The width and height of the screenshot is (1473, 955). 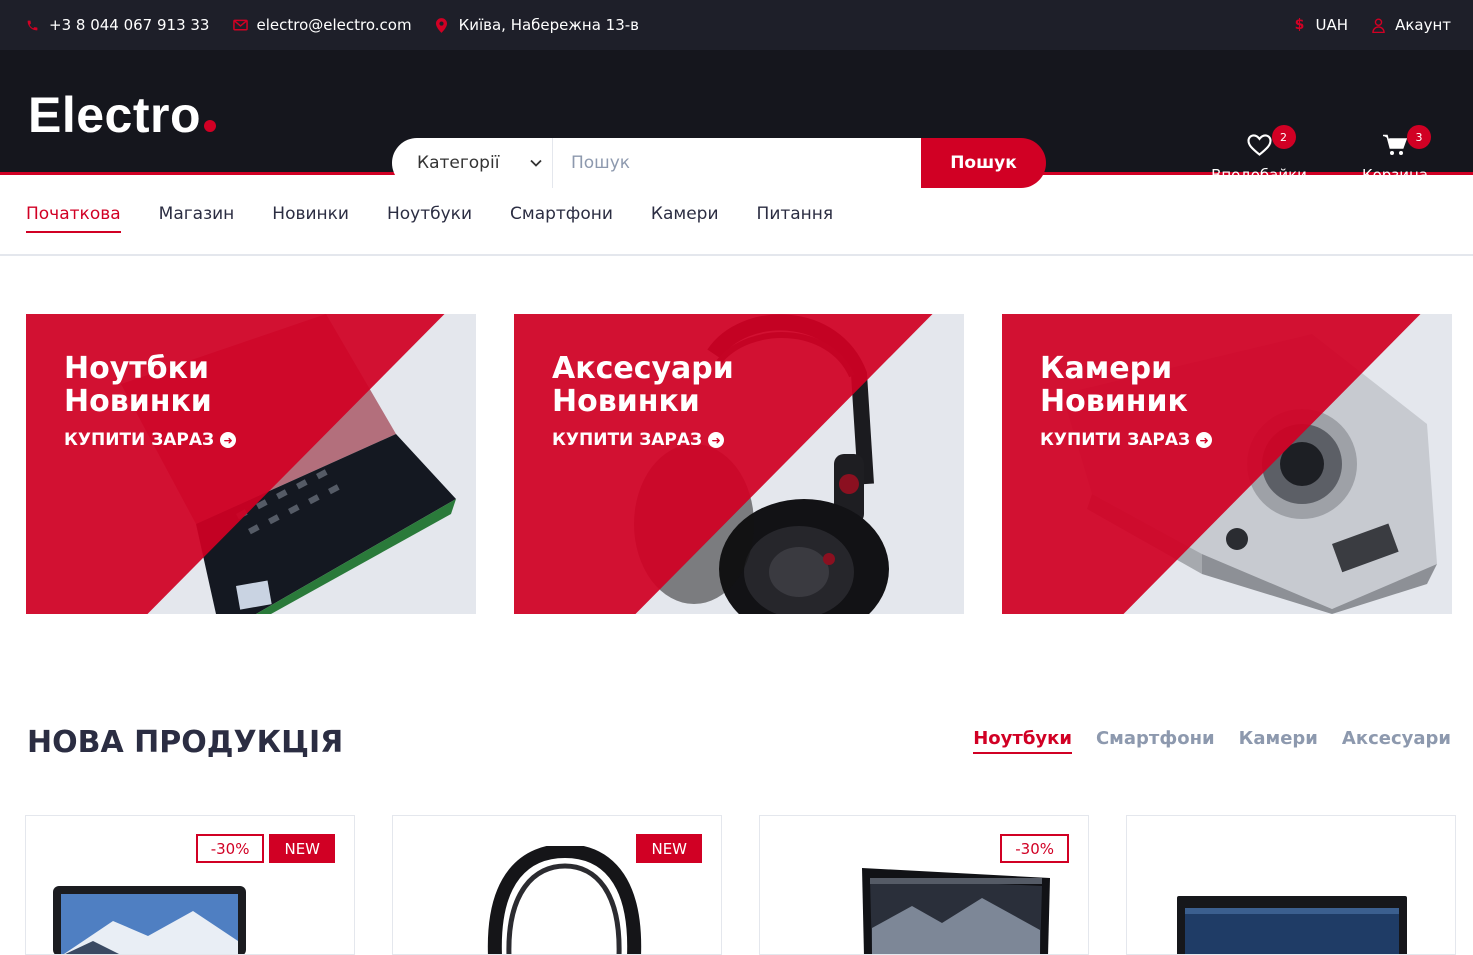 What do you see at coordinates (1395, 147) in the screenshot?
I see `shopping-cart-icon` at bounding box center [1395, 147].